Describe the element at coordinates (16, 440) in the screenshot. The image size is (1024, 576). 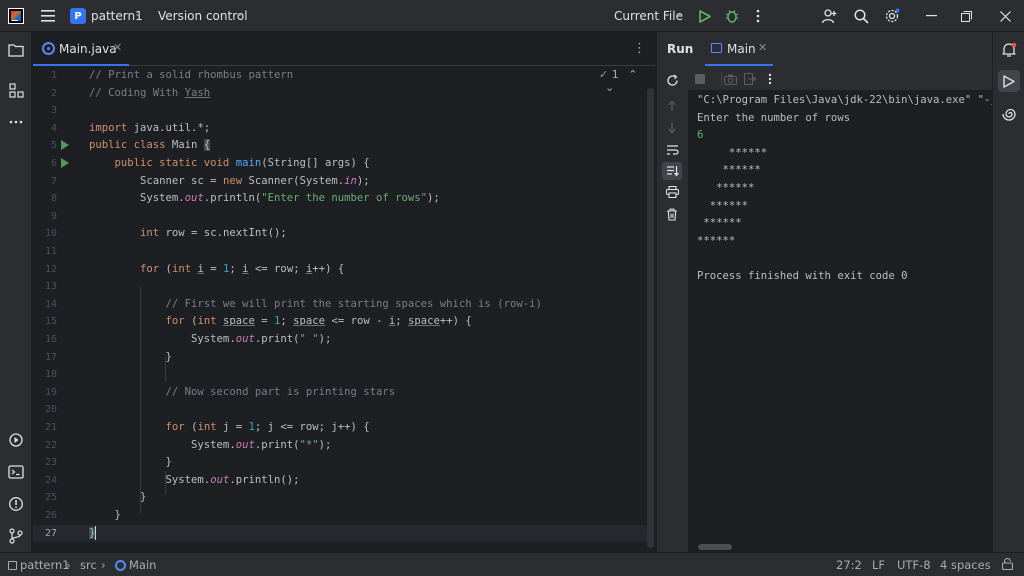
I see `services-icon` at that location.